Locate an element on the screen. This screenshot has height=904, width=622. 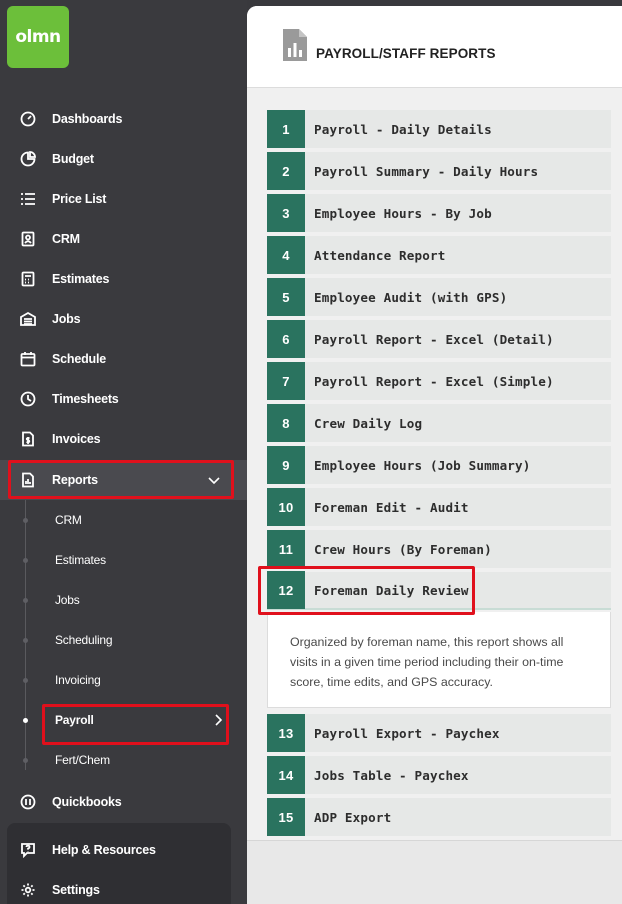
report-name: Payroll Report - Excel (Simple) is located at coordinates (434, 381).